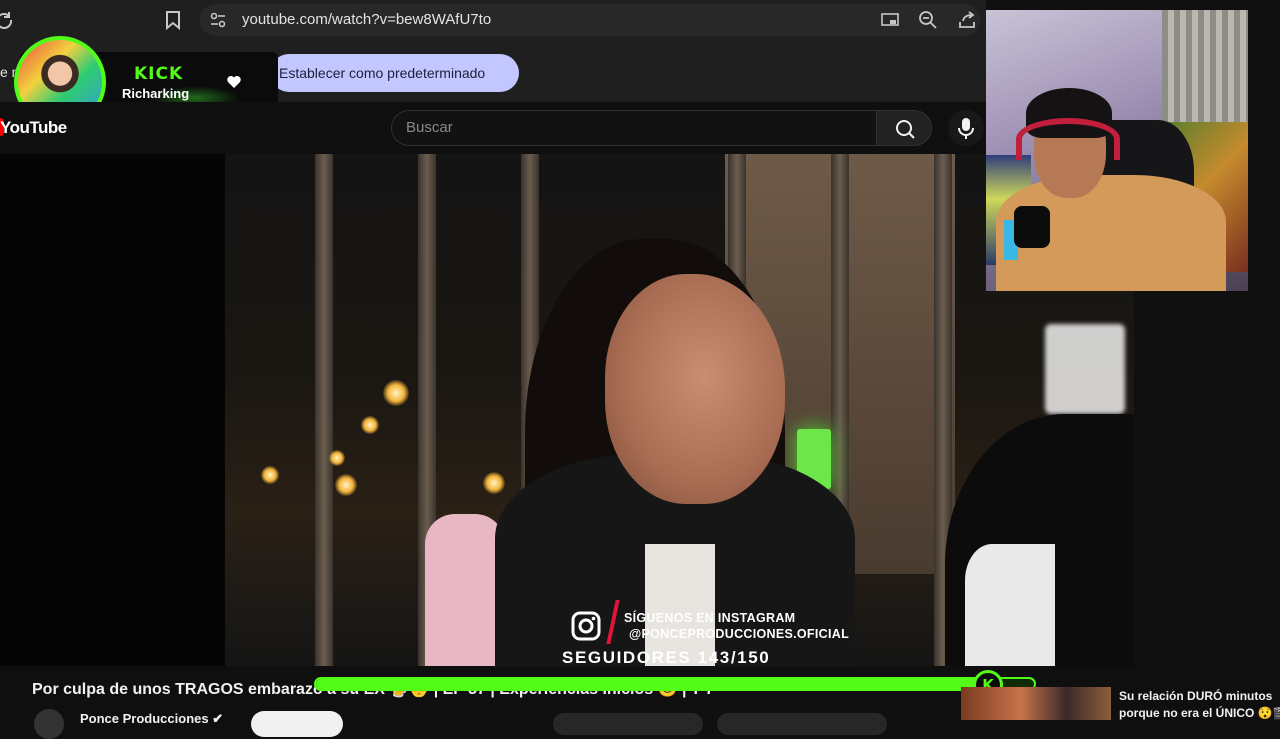 The width and height of the screenshot is (1280, 739). I want to click on url-text: youtube.com/watch?v=bew8WAfU7to, so click(366, 20).